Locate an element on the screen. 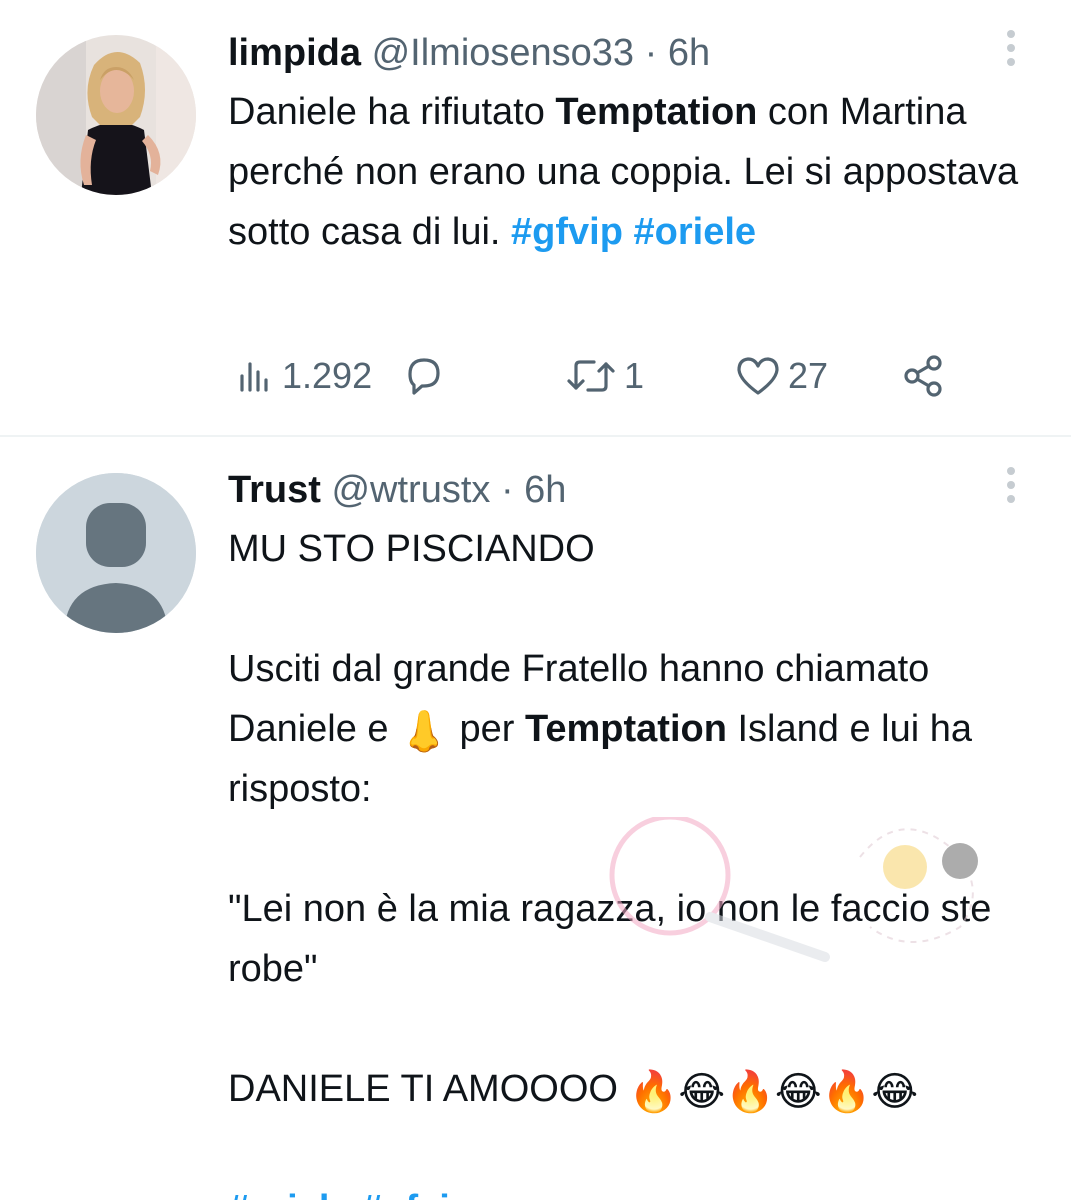  avatar-photo is located at coordinates (116, 115).